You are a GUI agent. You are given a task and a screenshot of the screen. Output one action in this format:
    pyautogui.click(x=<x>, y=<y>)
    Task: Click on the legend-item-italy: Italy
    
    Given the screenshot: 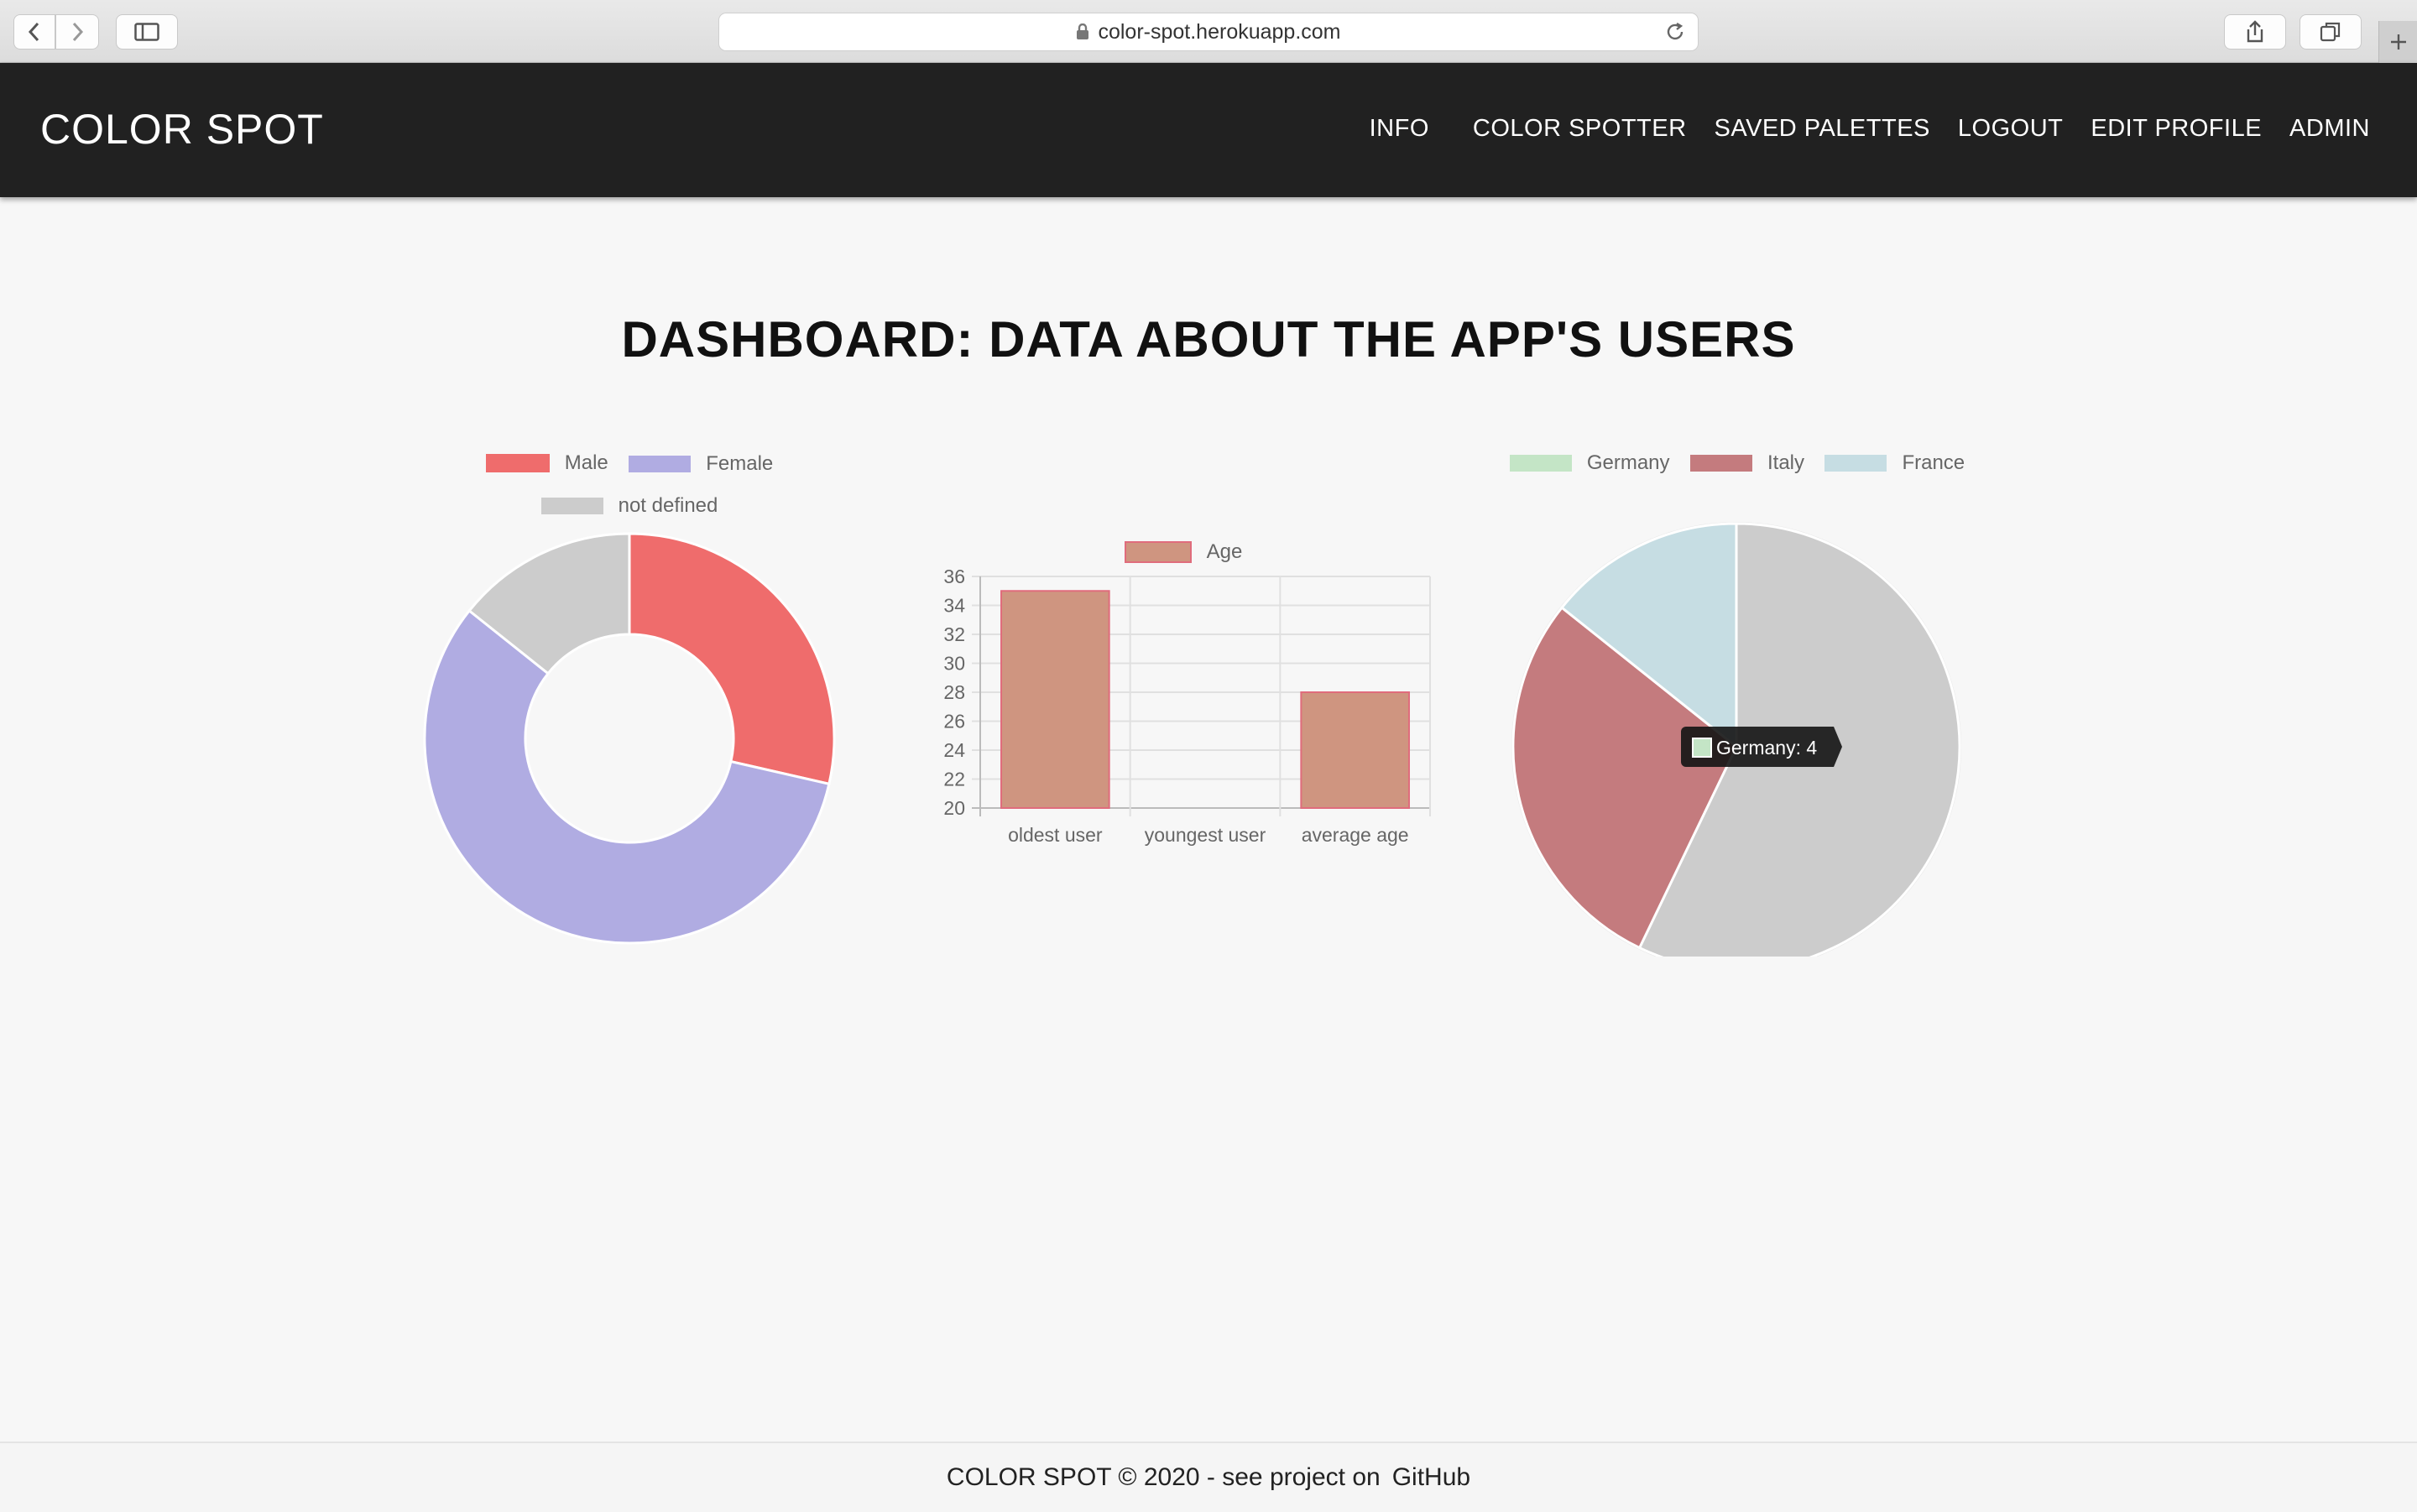 What is the action you would take?
    pyautogui.click(x=1746, y=463)
    